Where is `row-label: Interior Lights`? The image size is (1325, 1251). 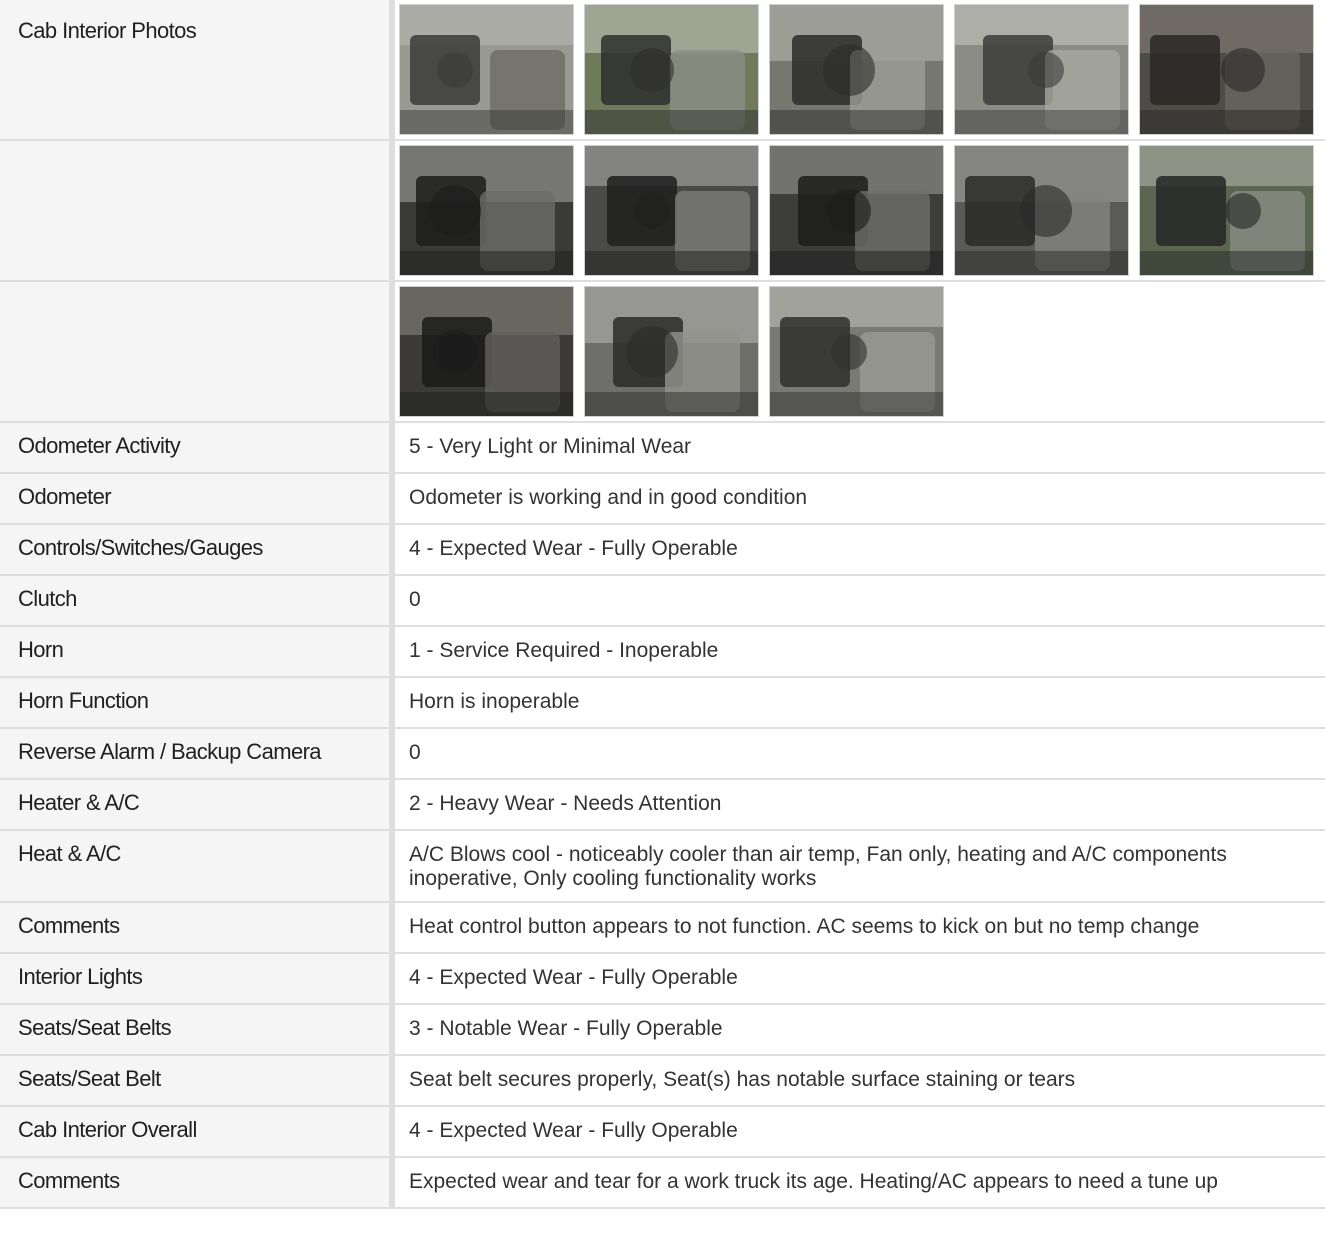
row-label: Interior Lights is located at coordinates (197, 979).